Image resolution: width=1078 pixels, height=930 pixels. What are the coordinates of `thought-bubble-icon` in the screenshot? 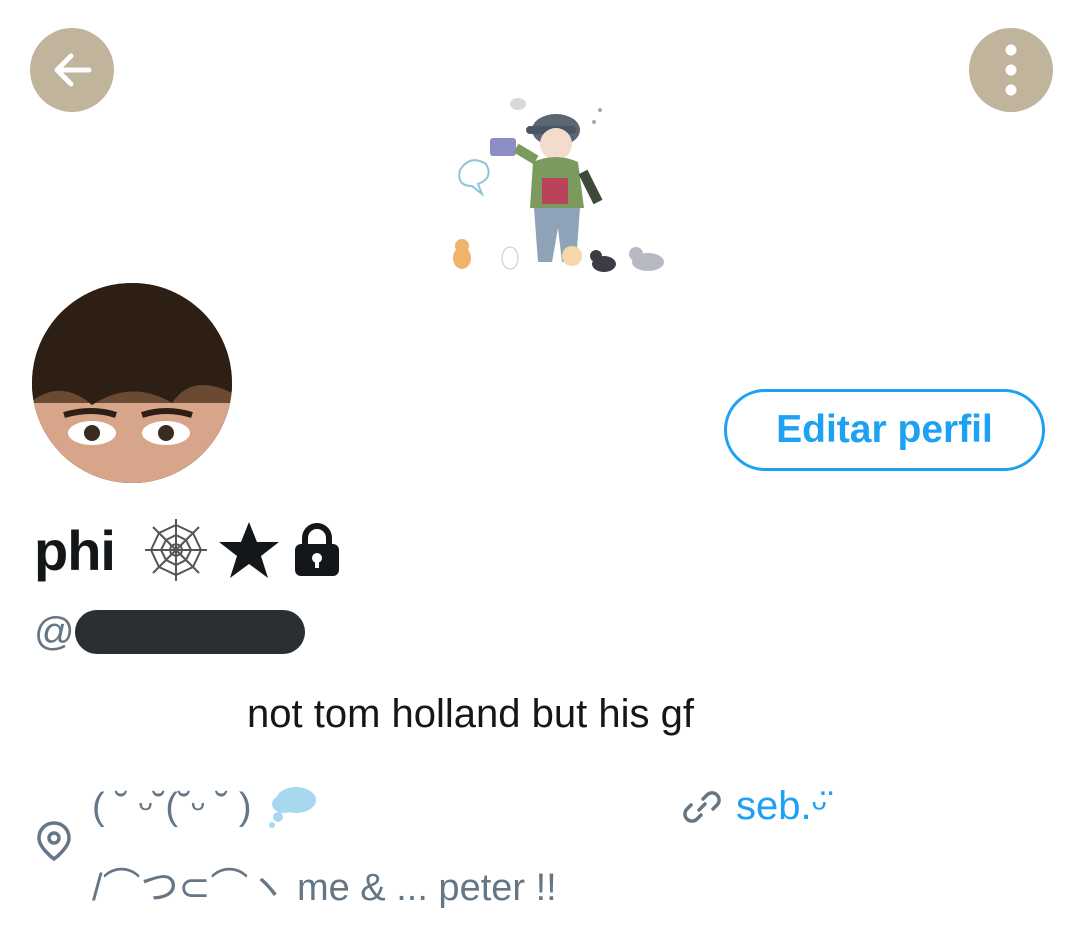 It's located at (292, 807).